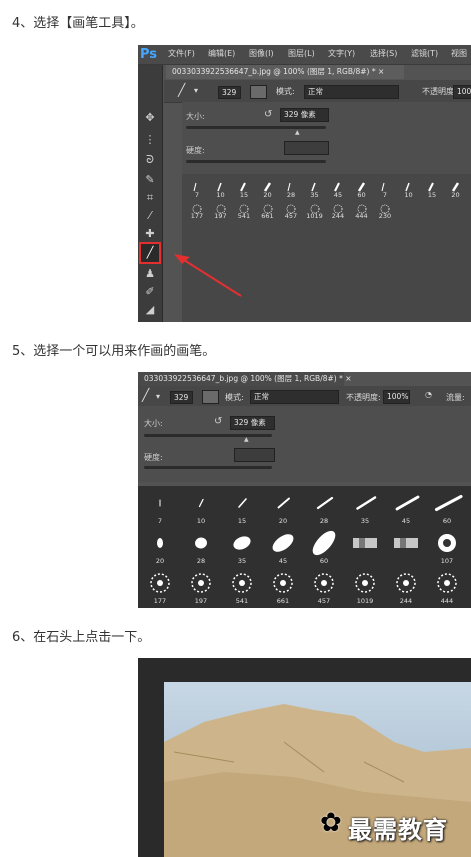 This screenshot has width=471, height=857. I want to click on brush-tile-size: 177, so click(160, 601).